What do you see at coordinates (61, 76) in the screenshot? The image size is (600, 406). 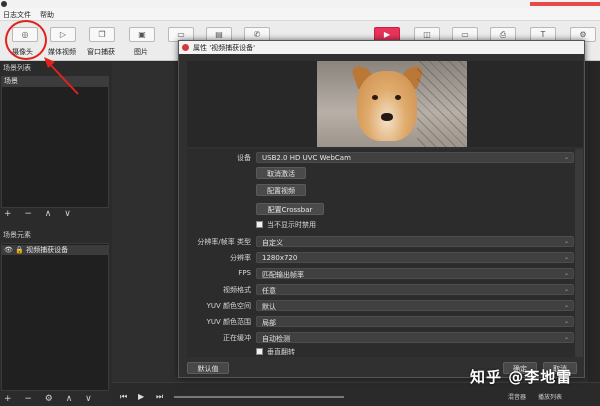 I see `annotation-arrow` at bounding box center [61, 76].